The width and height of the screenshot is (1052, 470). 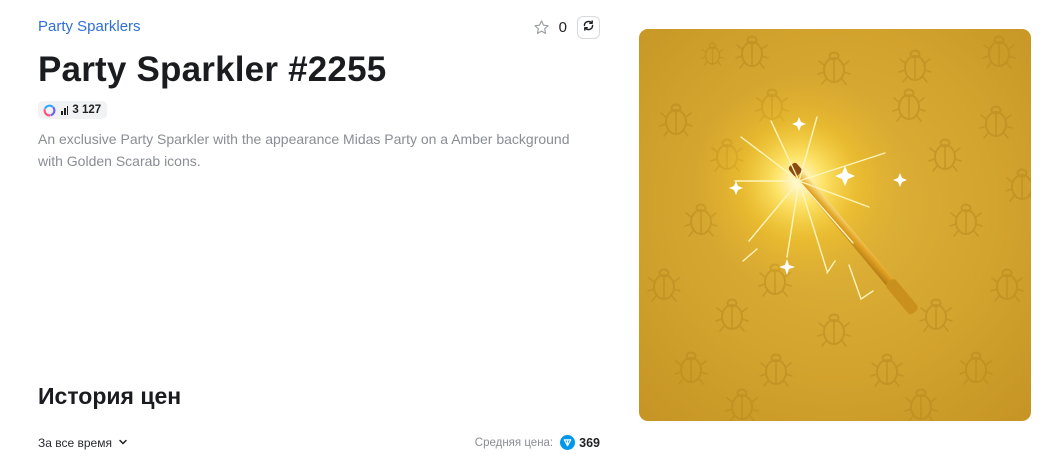 What do you see at coordinates (65, 110) in the screenshot?
I see `bars-icon` at bounding box center [65, 110].